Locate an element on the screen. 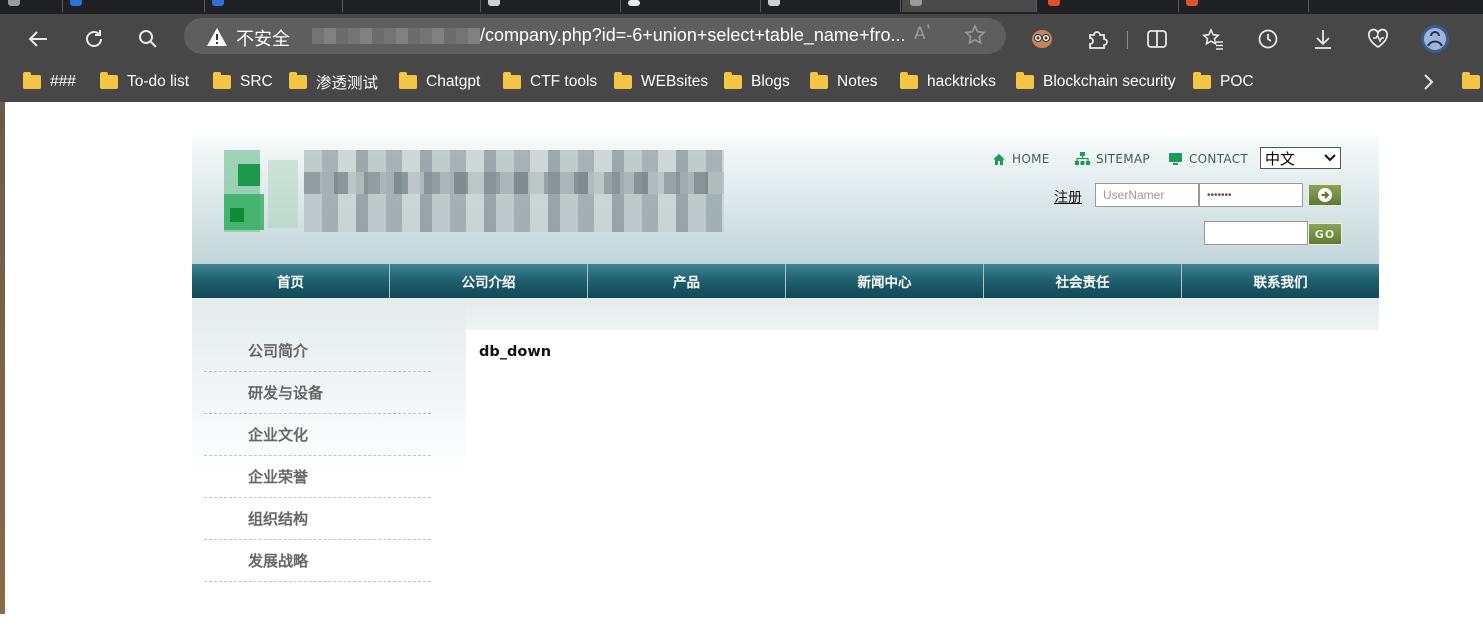 The width and height of the screenshot is (1483, 630). bookmark-folder: Blockchain security is located at coordinates (1096, 82).